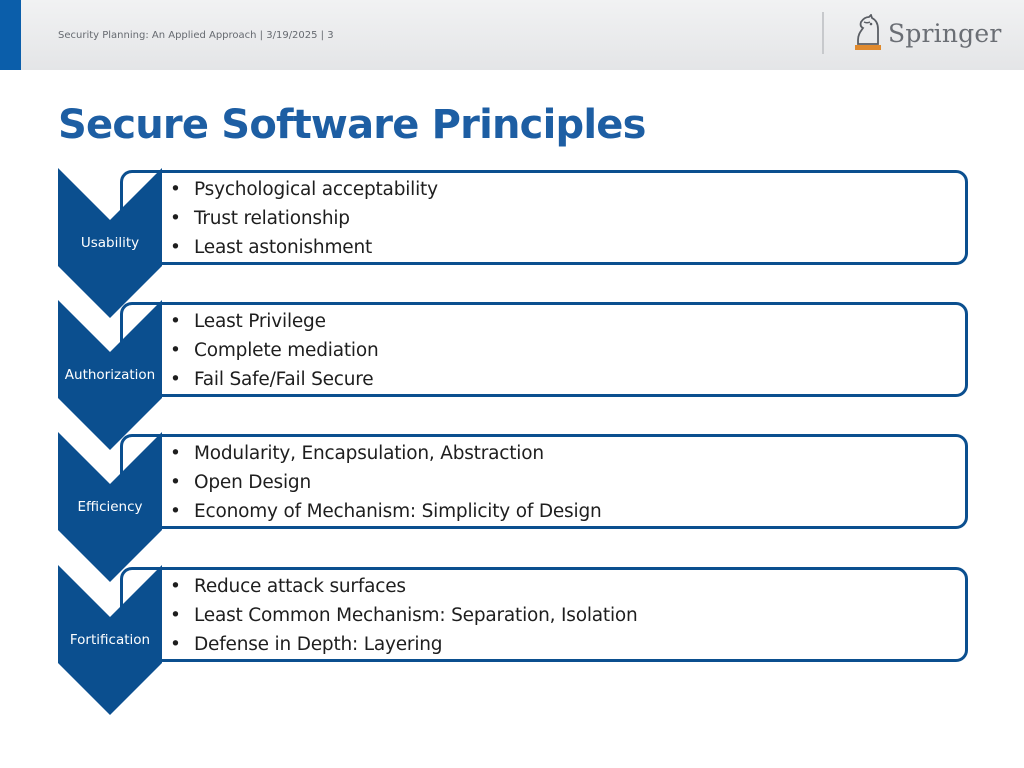 The height and width of the screenshot is (768, 1024). I want to click on bullet-item: Complete mediation, so click(274, 350).